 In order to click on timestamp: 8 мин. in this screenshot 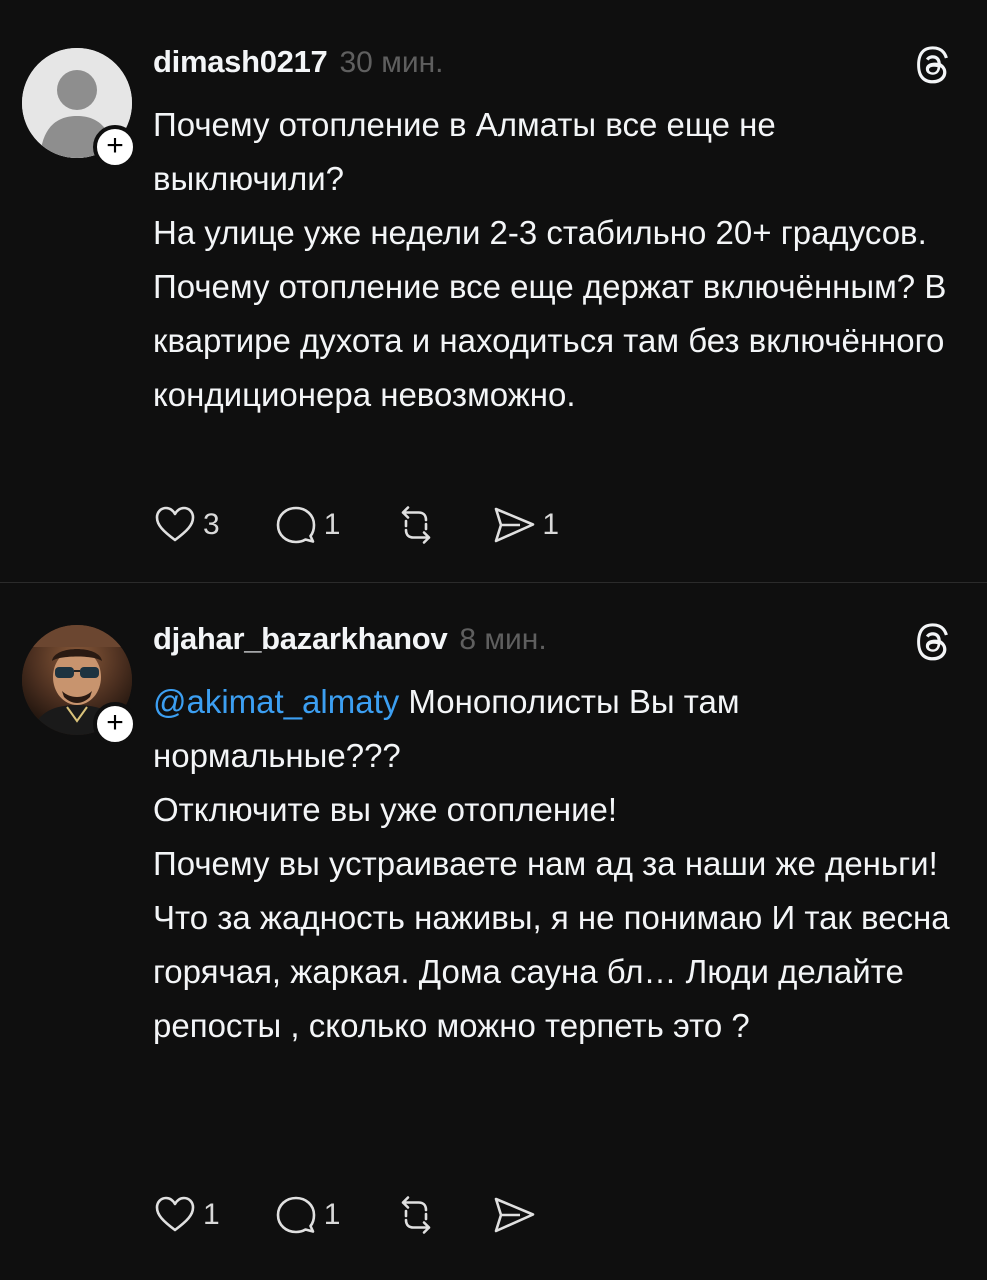, I will do `click(503, 639)`.